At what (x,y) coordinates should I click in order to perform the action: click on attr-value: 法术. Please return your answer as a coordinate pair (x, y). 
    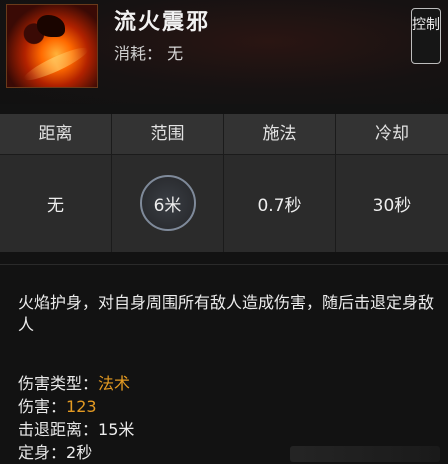
    Looking at the image, I should click on (114, 383).